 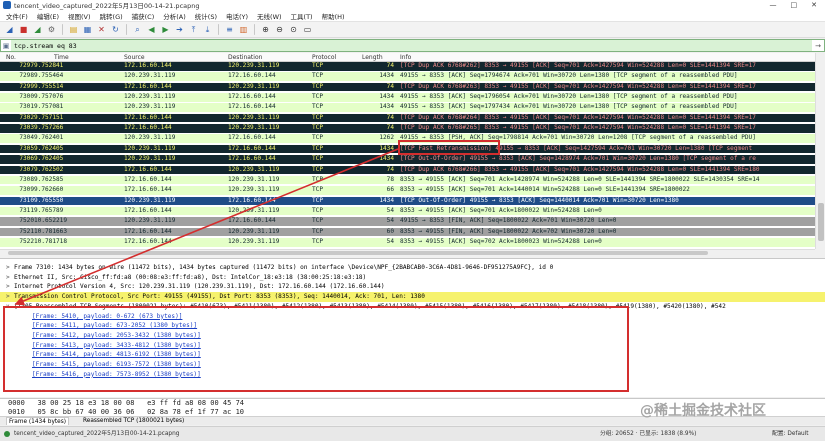 I want to click on menu-tools: 工具(T), so click(x=302, y=16).